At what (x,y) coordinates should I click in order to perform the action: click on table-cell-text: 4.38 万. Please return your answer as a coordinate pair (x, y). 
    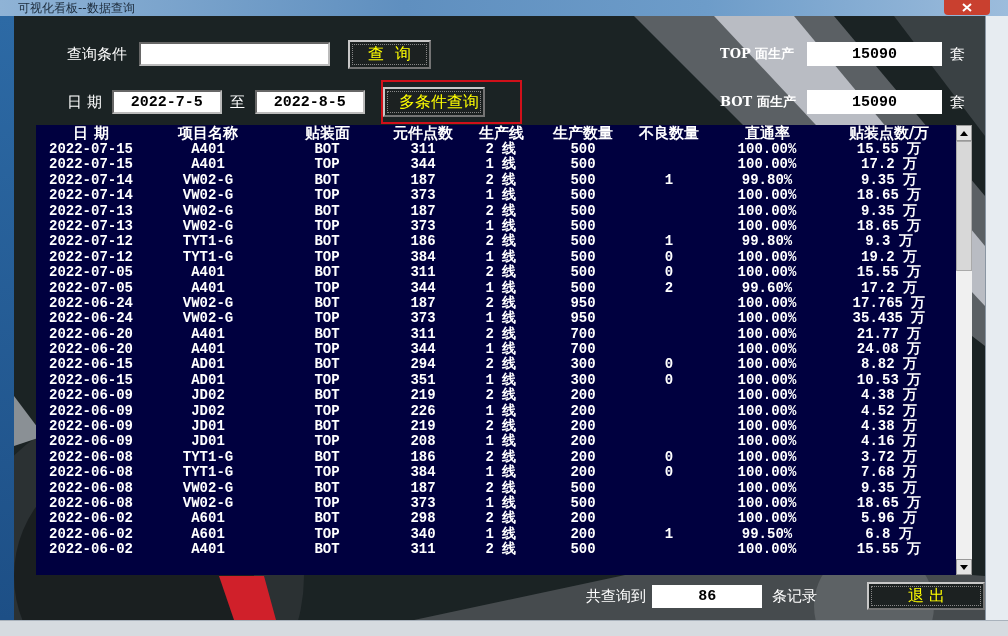
    Looking at the image, I should click on (889, 427).